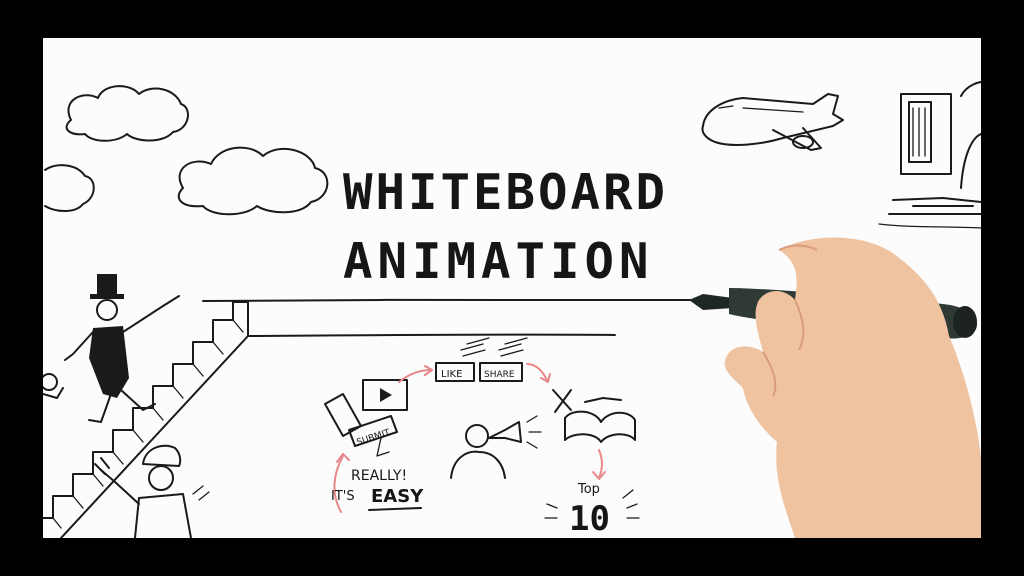 Image resolution: width=1024 pixels, height=576 pixels. I want to click on tools-book-doodle, so click(594, 434).